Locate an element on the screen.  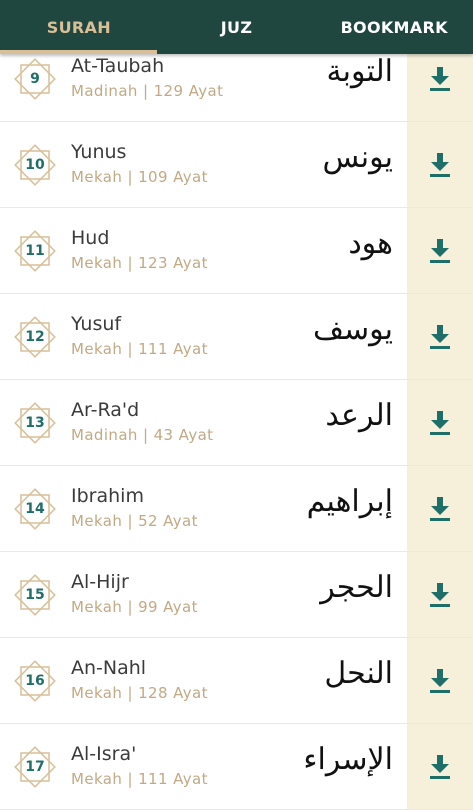
surah-name: An-Nahl is located at coordinates (109, 668).